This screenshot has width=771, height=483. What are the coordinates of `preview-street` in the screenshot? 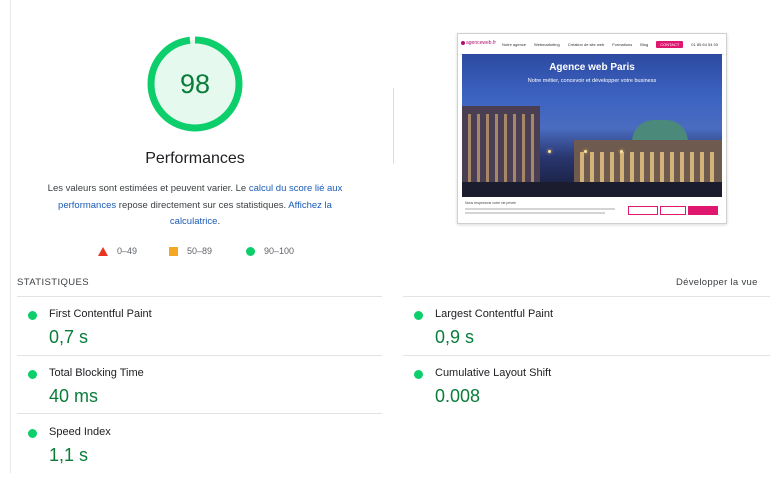 It's located at (592, 189).